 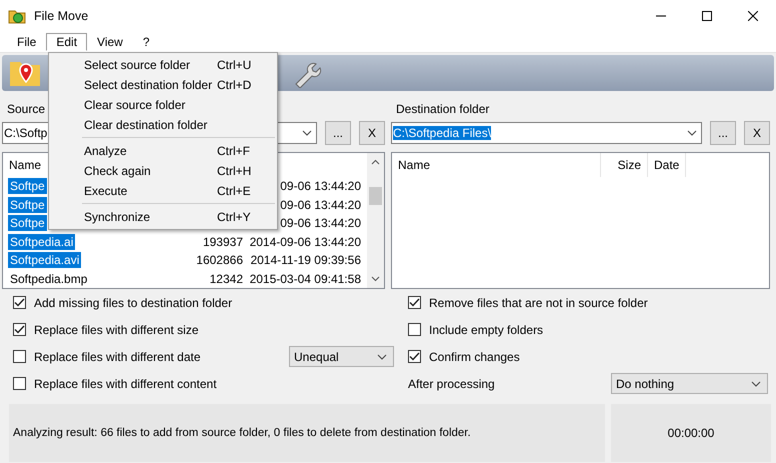 I want to click on menu-option: Execute Ctrl+E, so click(x=163, y=191).